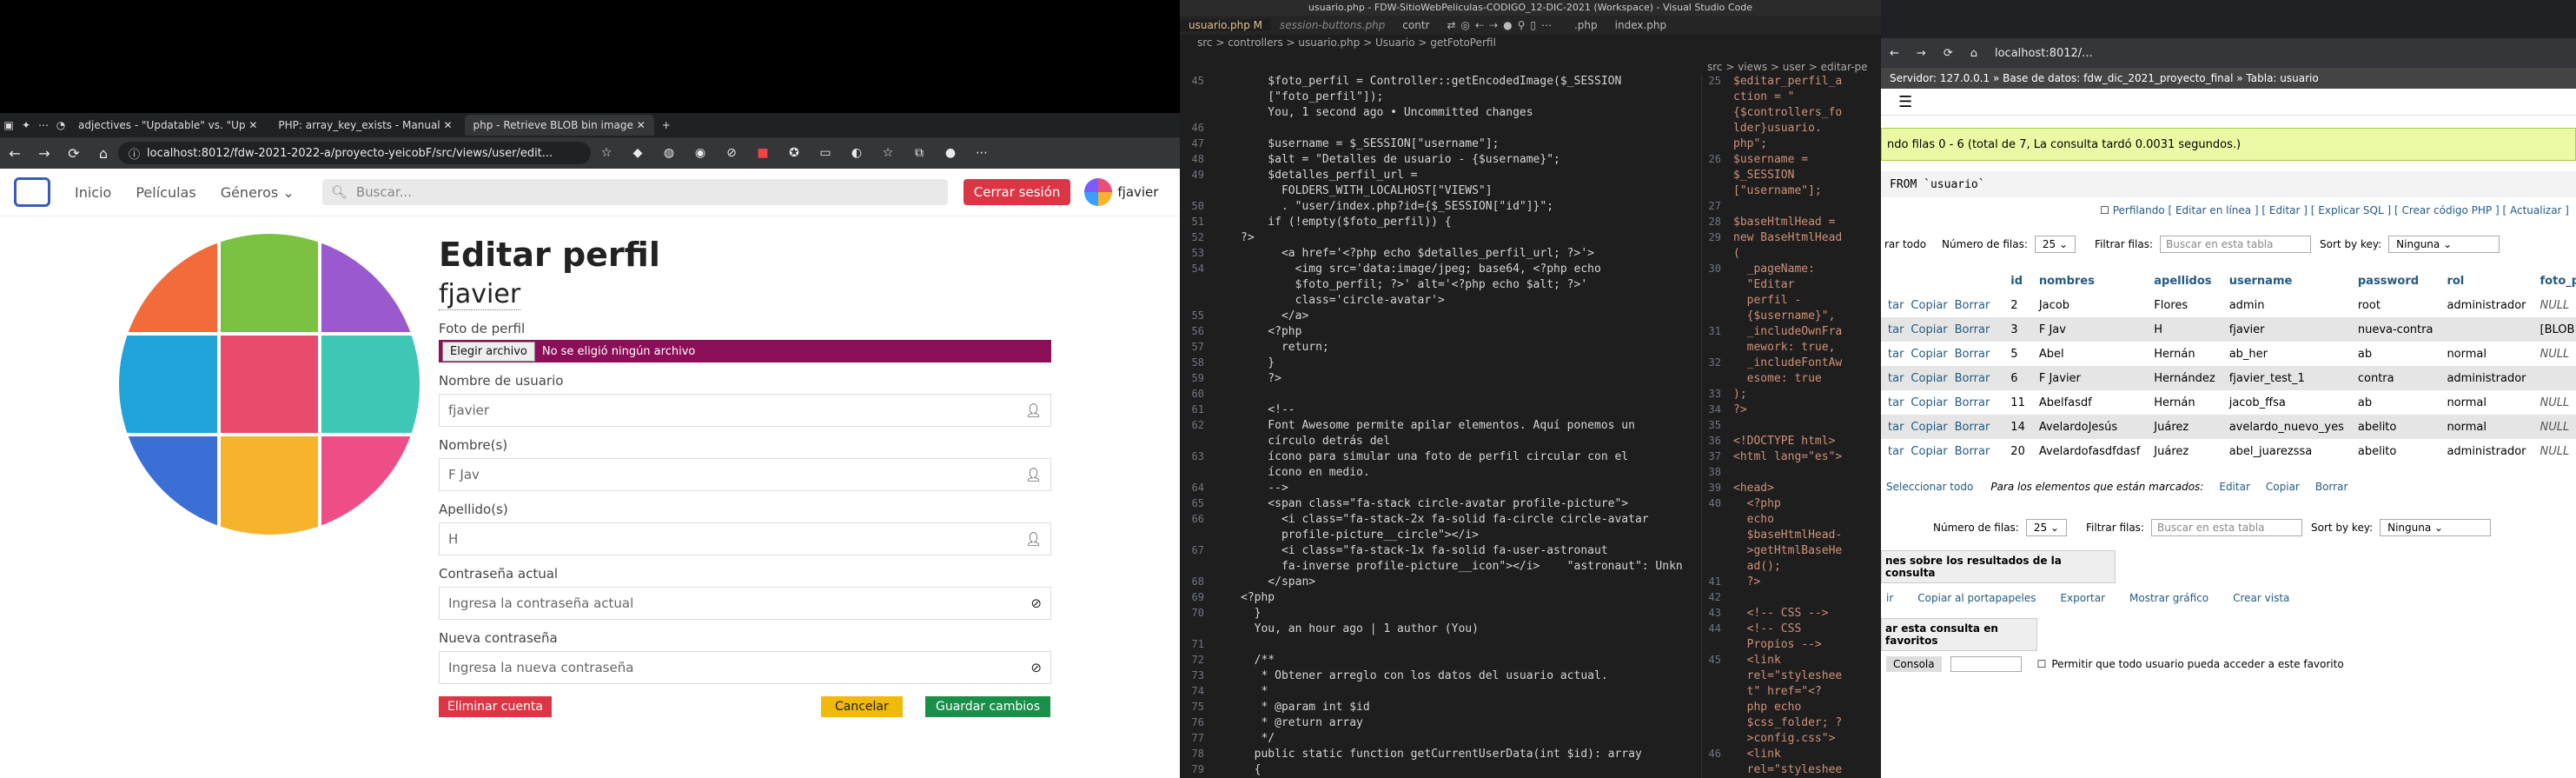 The image size is (2576, 778). What do you see at coordinates (1586, 25) in the screenshot?
I see `tab-side-php: .php` at bounding box center [1586, 25].